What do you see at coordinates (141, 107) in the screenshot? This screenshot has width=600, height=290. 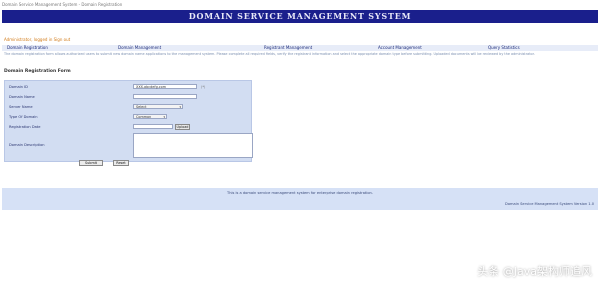 I see `server-name-value: Select` at bounding box center [141, 107].